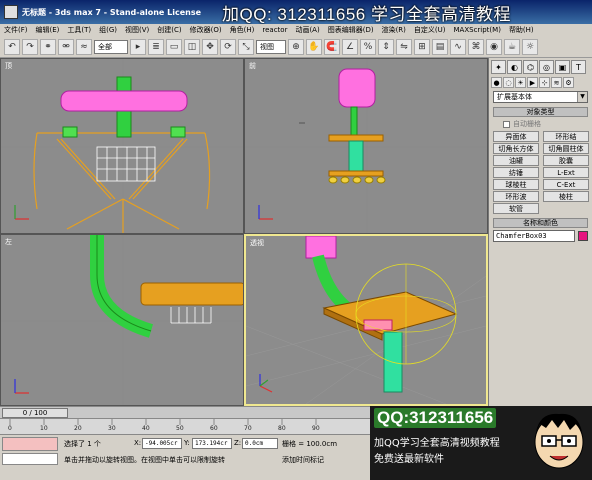 Image resolution: width=592 pixels, height=480 pixels. What do you see at coordinates (210, 46) in the screenshot?
I see `move-icon: ✥` at bounding box center [210, 46].